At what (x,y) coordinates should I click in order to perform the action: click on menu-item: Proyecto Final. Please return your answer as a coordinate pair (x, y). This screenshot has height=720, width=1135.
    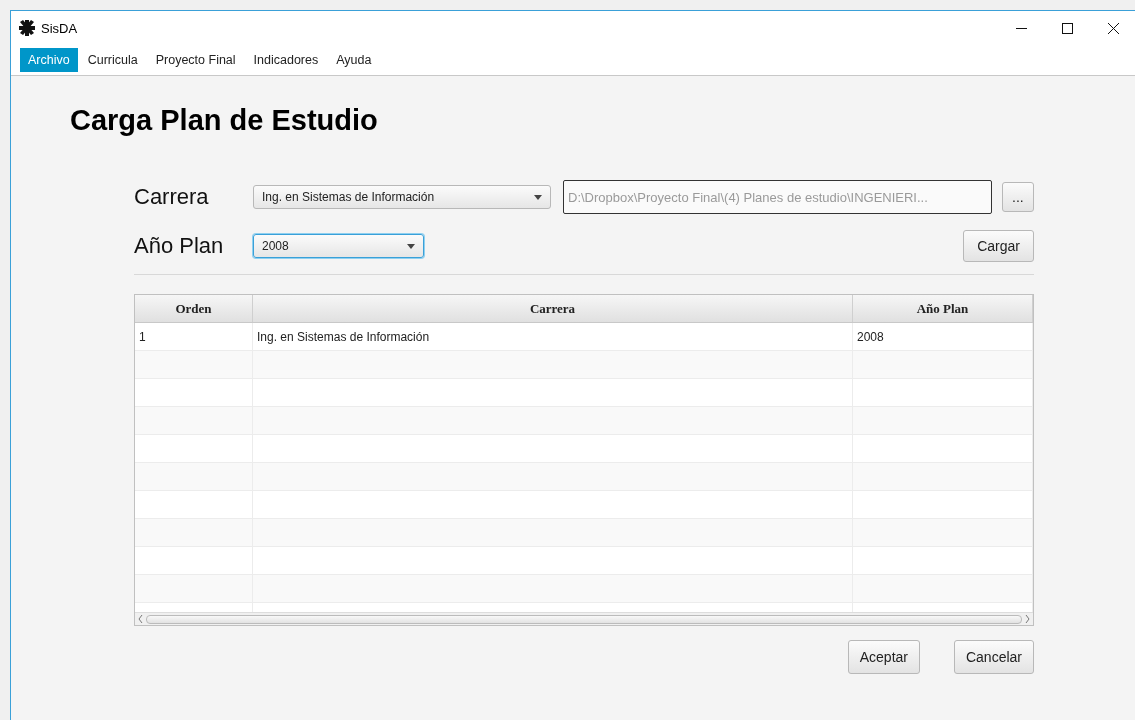
    Looking at the image, I should click on (195, 60).